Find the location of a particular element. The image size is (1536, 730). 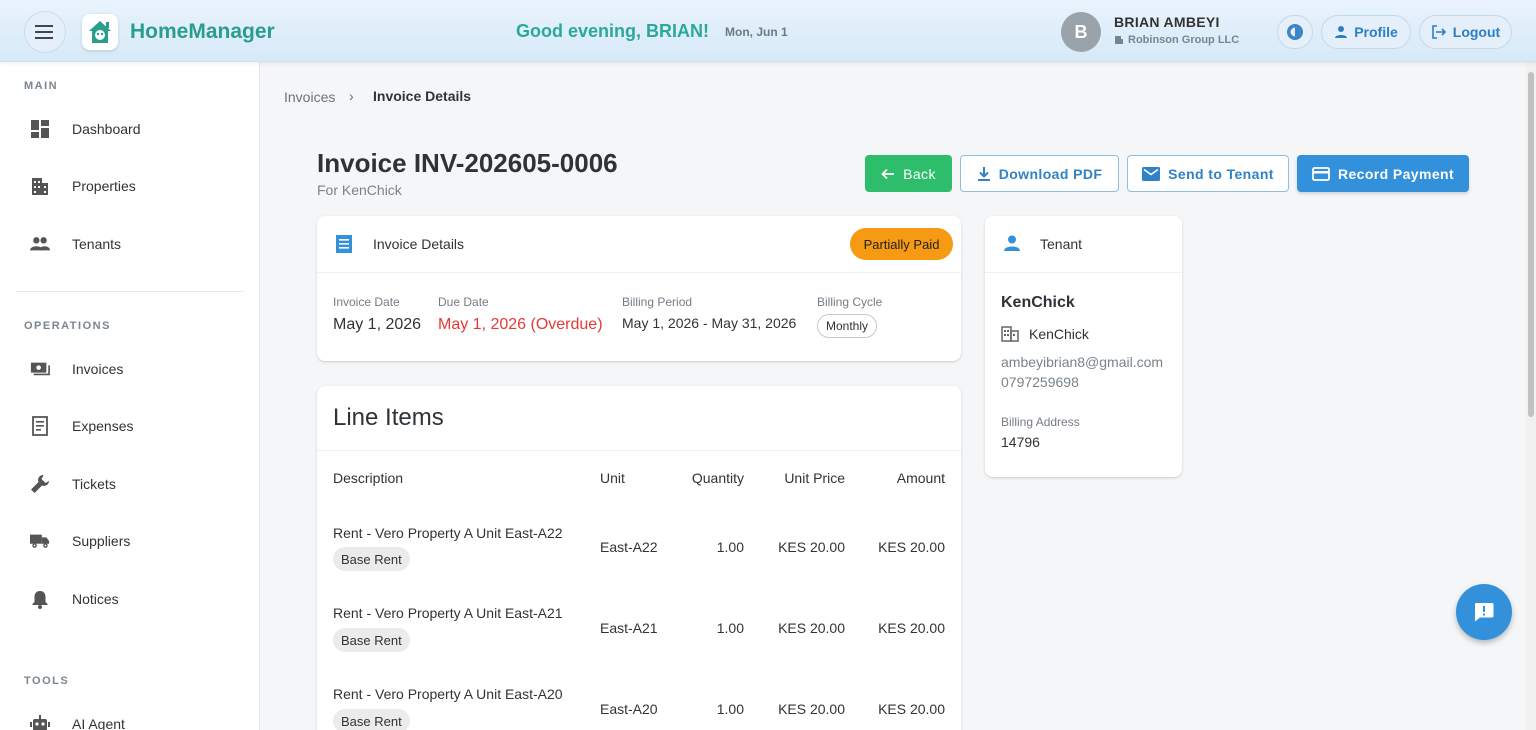

tenant-phone: 0797259698 is located at coordinates (1040, 382).